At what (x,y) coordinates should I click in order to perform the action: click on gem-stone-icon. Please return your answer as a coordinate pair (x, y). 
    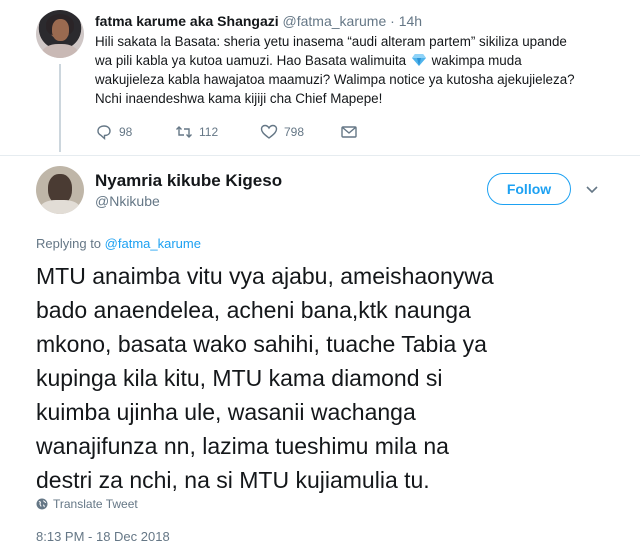
    Looking at the image, I should click on (418, 60).